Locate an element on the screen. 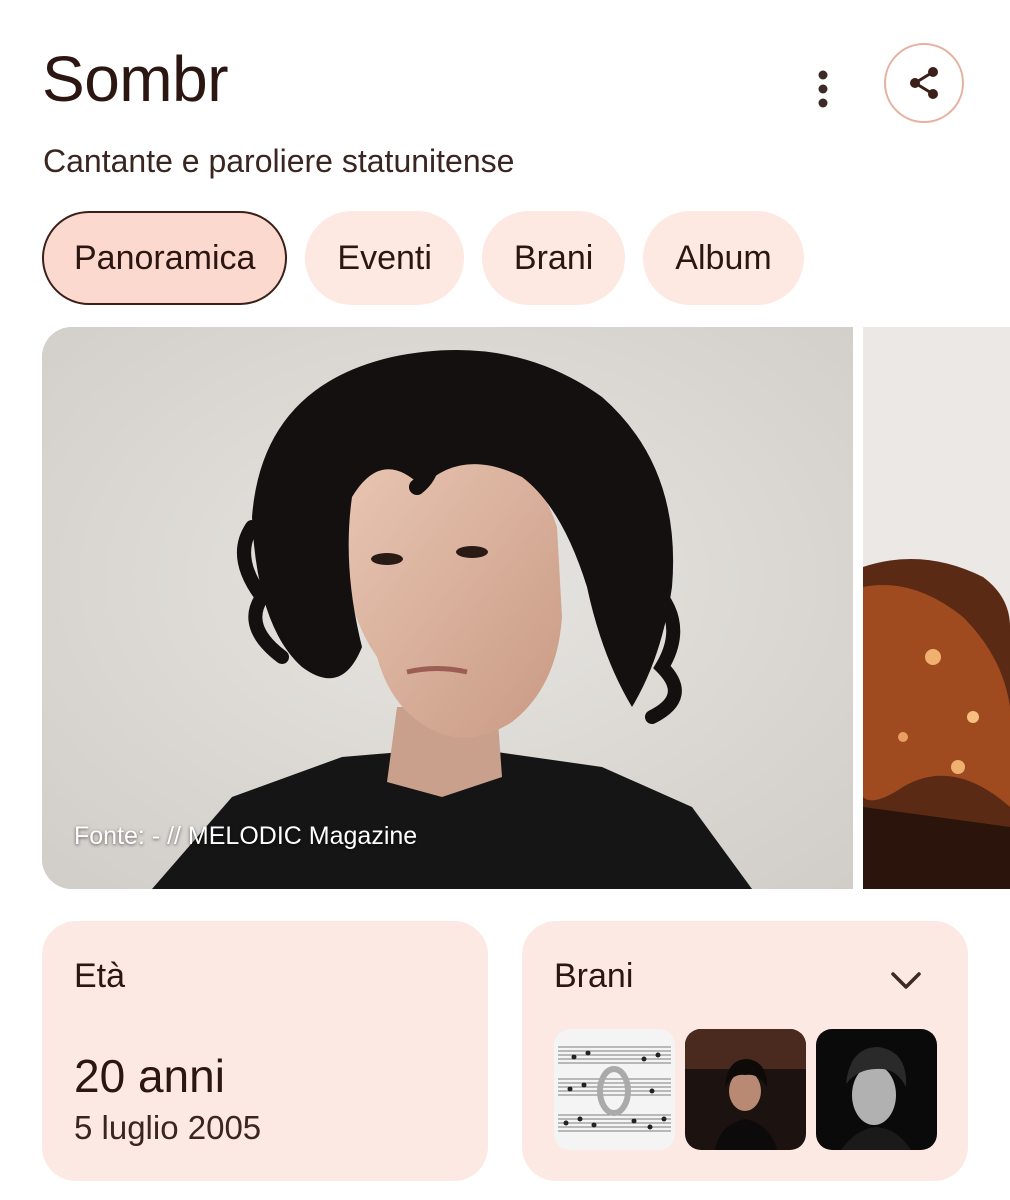 This screenshot has height=1200, width=1010. tab-album: Album is located at coordinates (723, 258).